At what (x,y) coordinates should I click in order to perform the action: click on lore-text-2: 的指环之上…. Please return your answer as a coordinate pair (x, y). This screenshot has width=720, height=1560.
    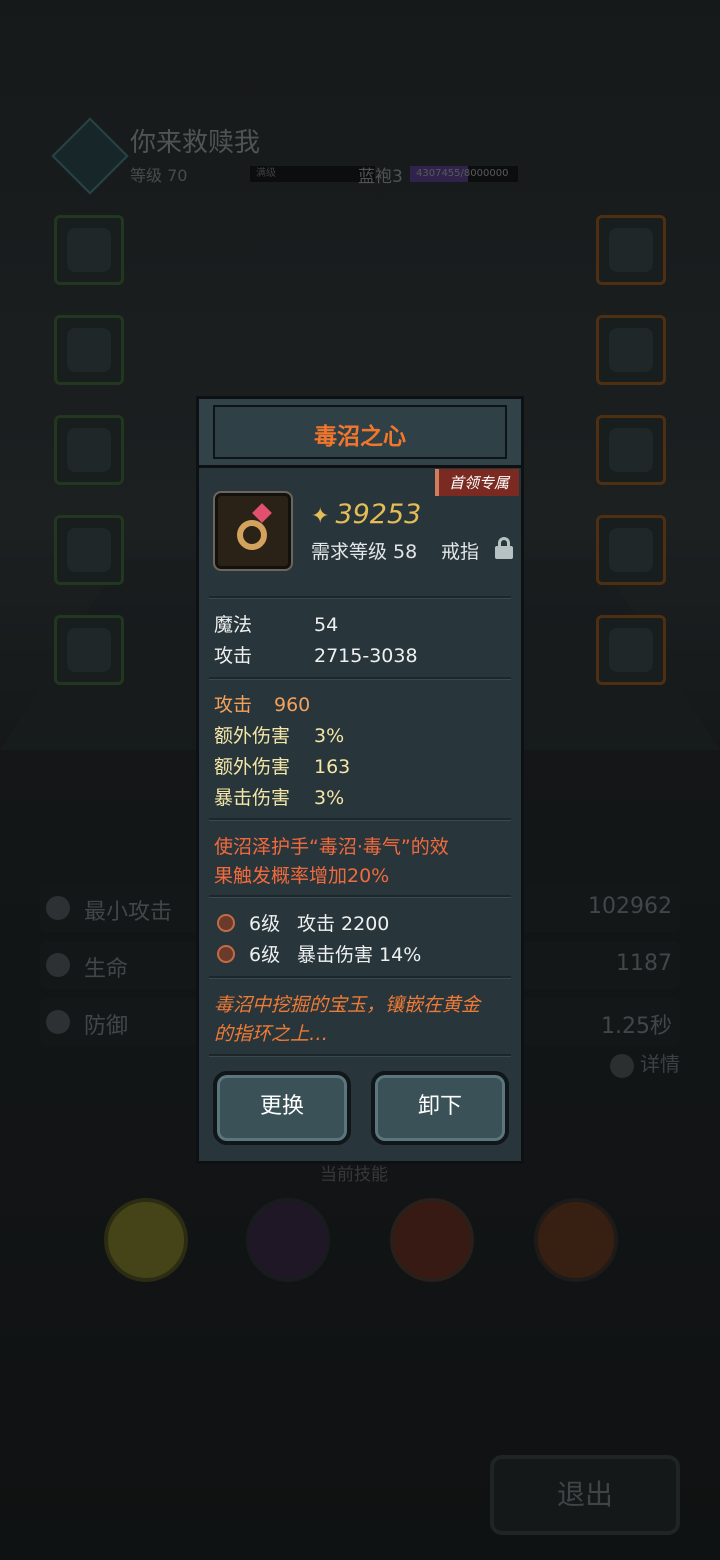
    Looking at the image, I should click on (271, 1034).